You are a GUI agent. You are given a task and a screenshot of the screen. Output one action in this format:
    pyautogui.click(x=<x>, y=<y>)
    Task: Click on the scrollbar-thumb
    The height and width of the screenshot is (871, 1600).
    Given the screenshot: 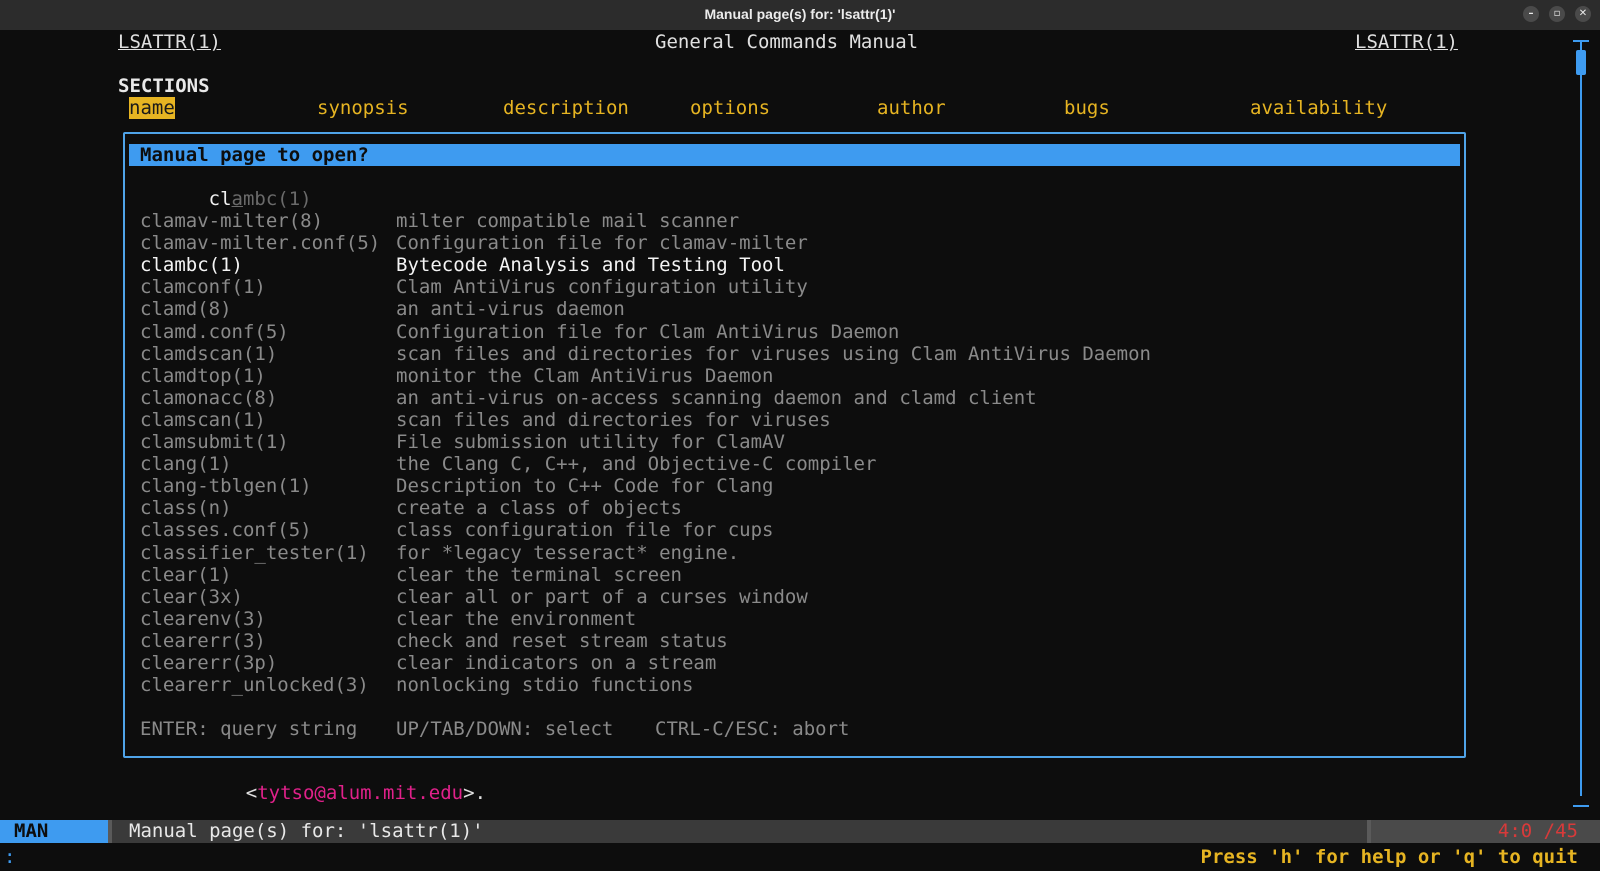 What is the action you would take?
    pyautogui.click(x=1581, y=62)
    